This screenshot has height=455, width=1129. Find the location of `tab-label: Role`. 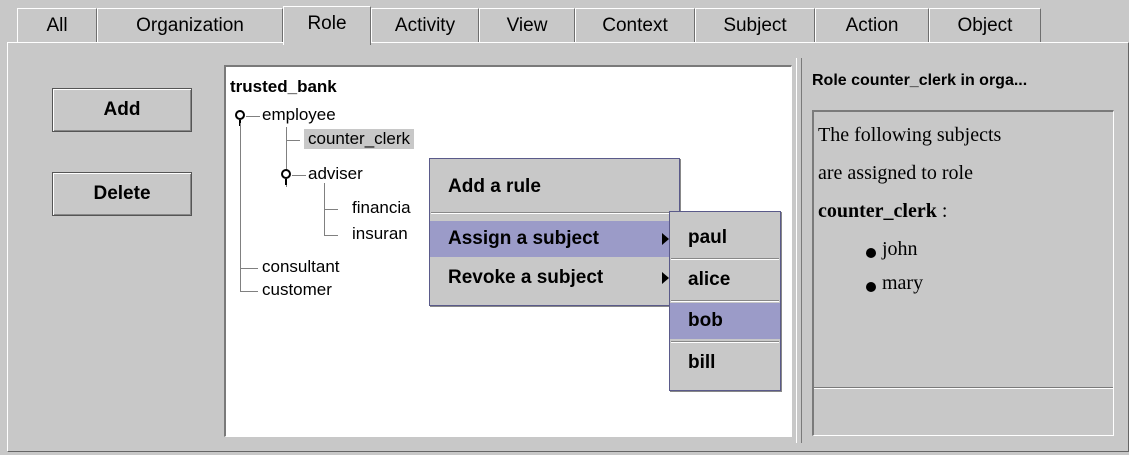

tab-label: Role is located at coordinates (327, 23).